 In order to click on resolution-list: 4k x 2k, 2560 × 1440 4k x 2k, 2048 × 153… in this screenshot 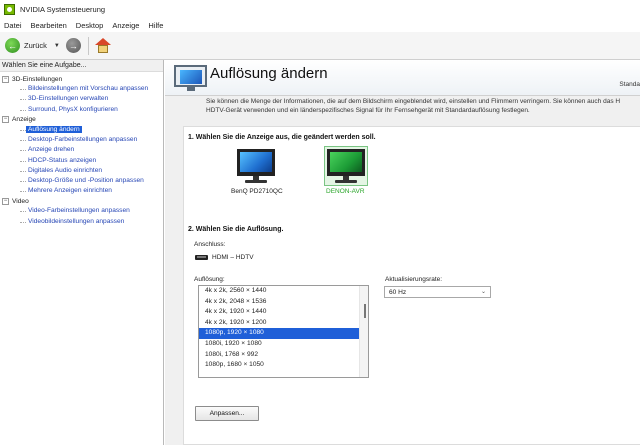, I will do `click(283, 331)`.